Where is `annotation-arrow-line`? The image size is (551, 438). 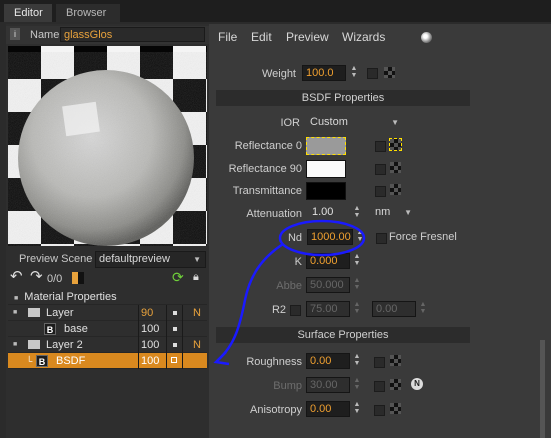
annotation-arrow-line is located at coordinates (250, 301).